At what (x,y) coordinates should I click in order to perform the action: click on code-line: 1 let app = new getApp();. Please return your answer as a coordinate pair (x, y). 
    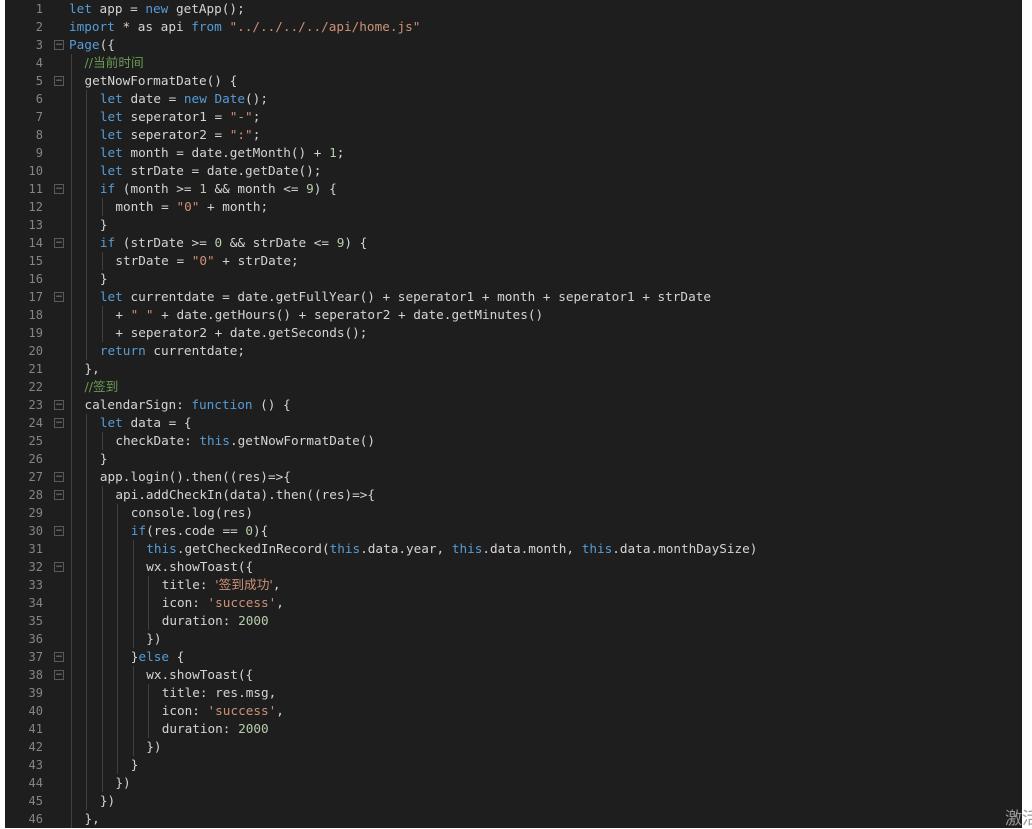
    Looking at the image, I should click on (513, 9).